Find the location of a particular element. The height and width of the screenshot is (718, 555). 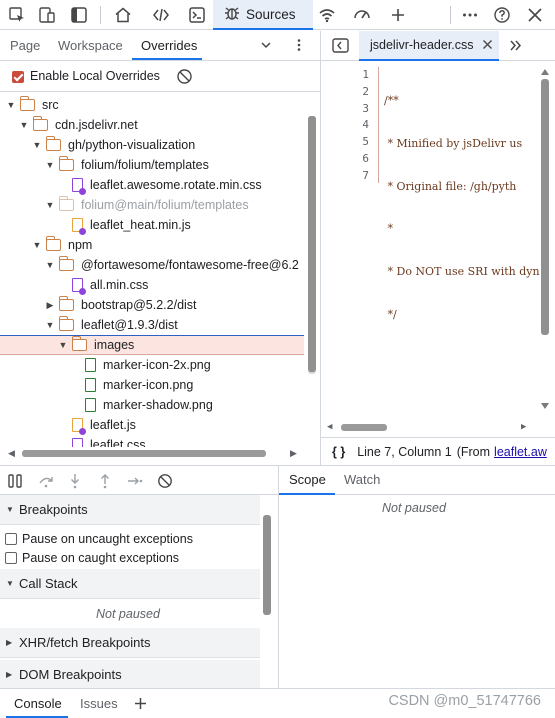

step-over-icon is located at coordinates (46, 481).